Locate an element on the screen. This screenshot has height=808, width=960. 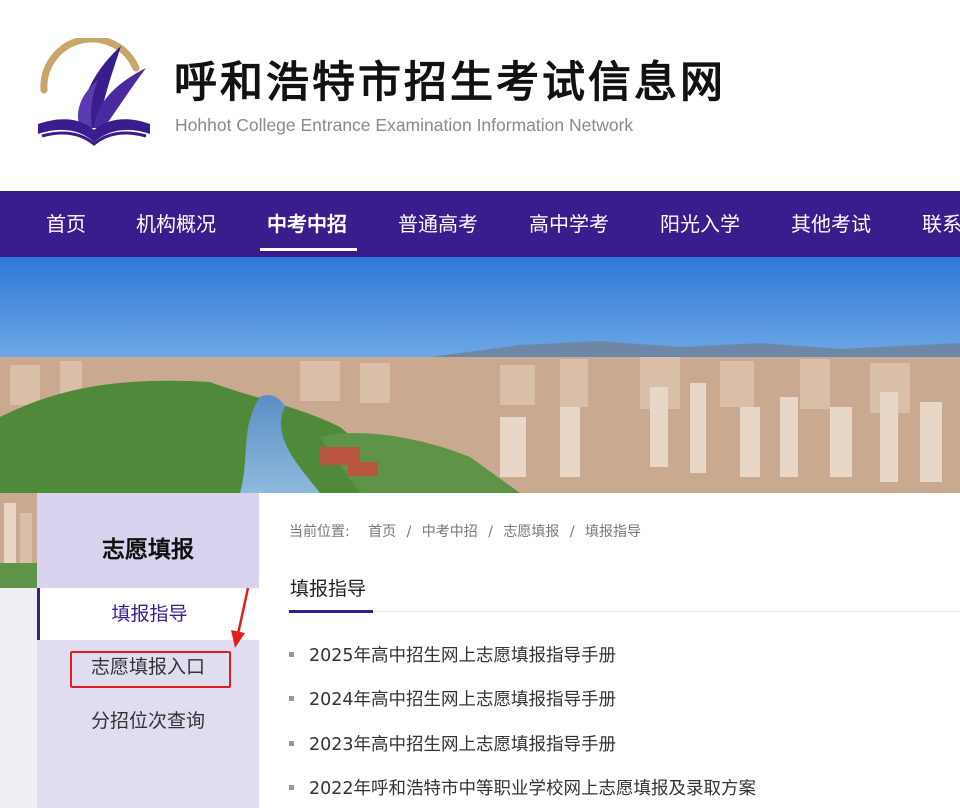
article-link: 2024年高中招生网上志愿填报指导手册 is located at coordinates (462, 700).